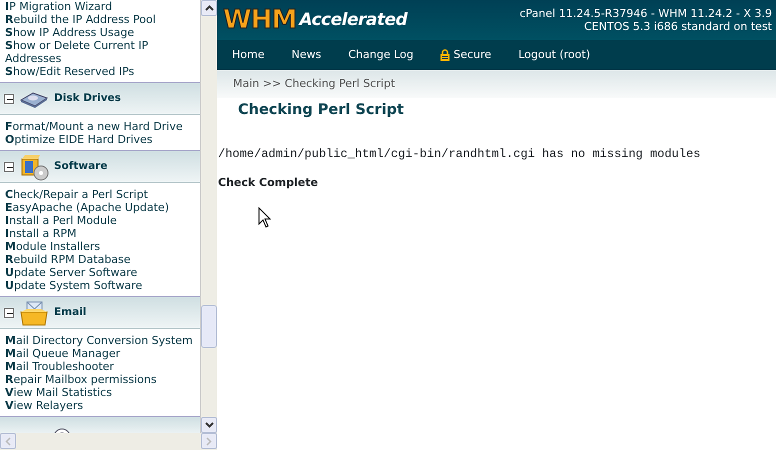  What do you see at coordinates (100, 353) in the screenshot?
I see `sidebar-link: Mail Queue Manager` at bounding box center [100, 353].